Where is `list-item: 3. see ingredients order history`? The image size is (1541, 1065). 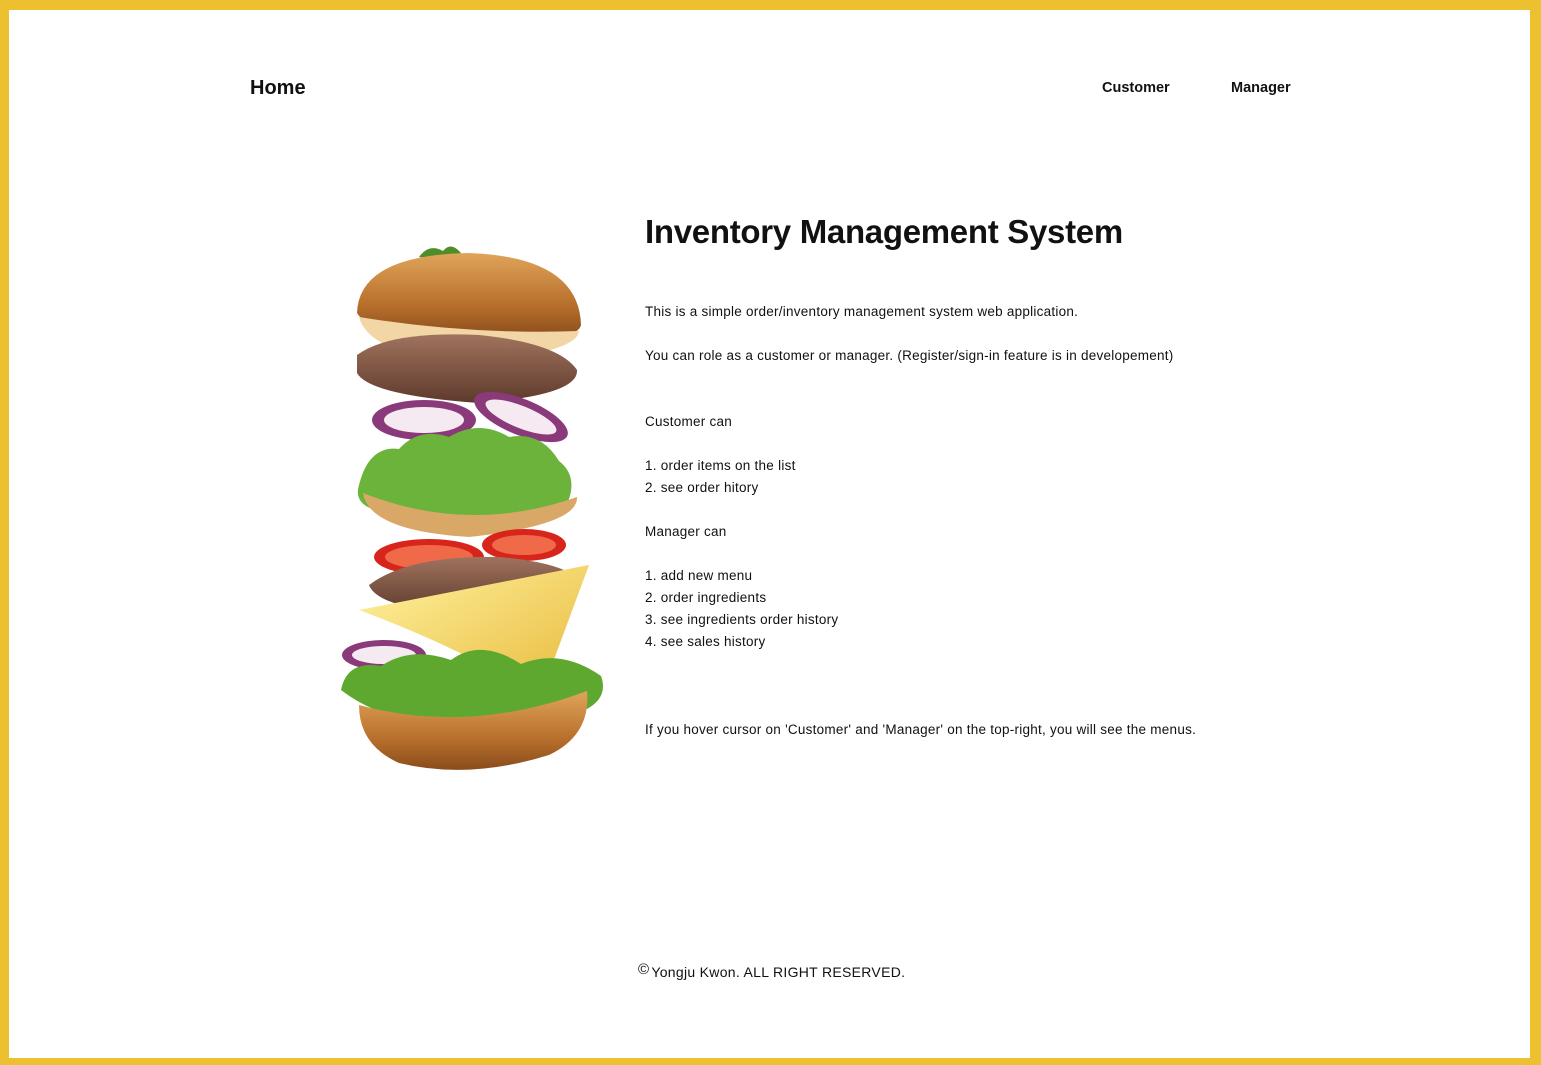 list-item: 3. see ingredients order history is located at coordinates (742, 619).